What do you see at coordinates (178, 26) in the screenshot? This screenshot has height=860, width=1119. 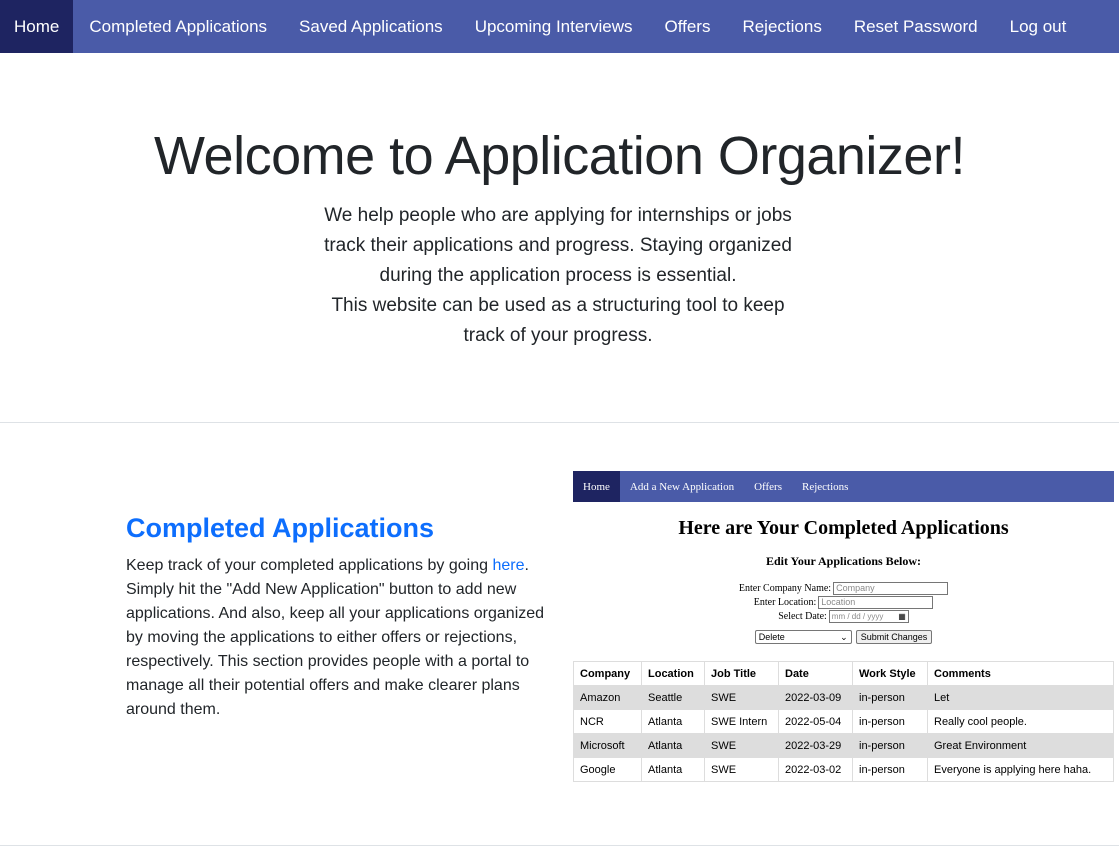 I see `nav-completed-applications: Completed Applications` at bounding box center [178, 26].